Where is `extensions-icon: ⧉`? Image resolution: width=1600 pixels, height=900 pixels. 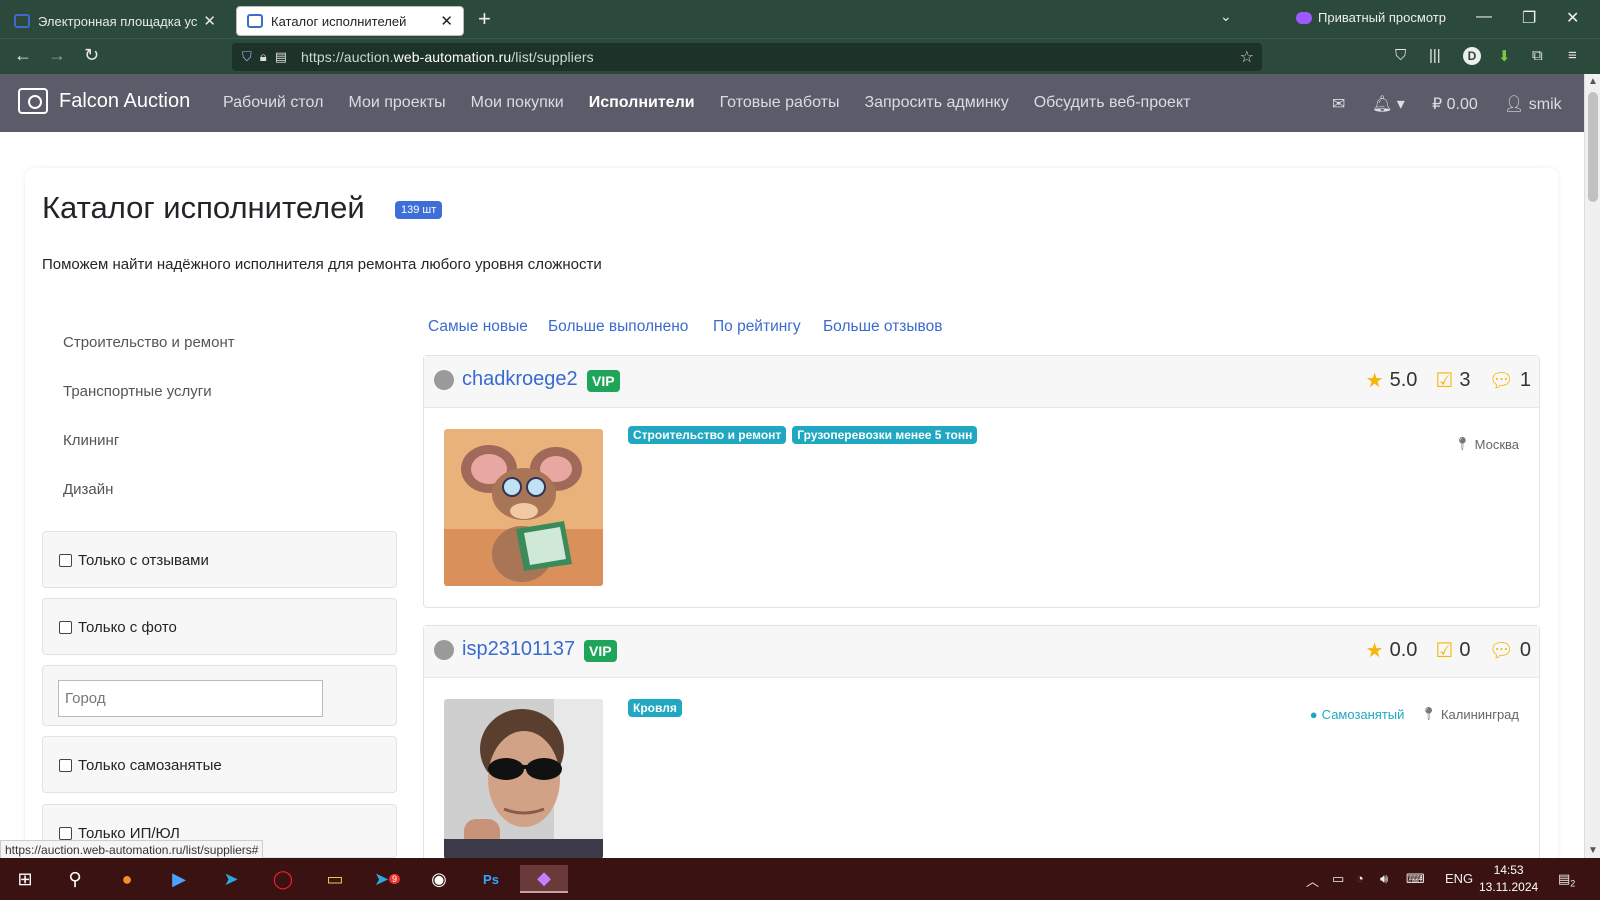
extensions-icon: ⧉ is located at coordinates (1537, 55).